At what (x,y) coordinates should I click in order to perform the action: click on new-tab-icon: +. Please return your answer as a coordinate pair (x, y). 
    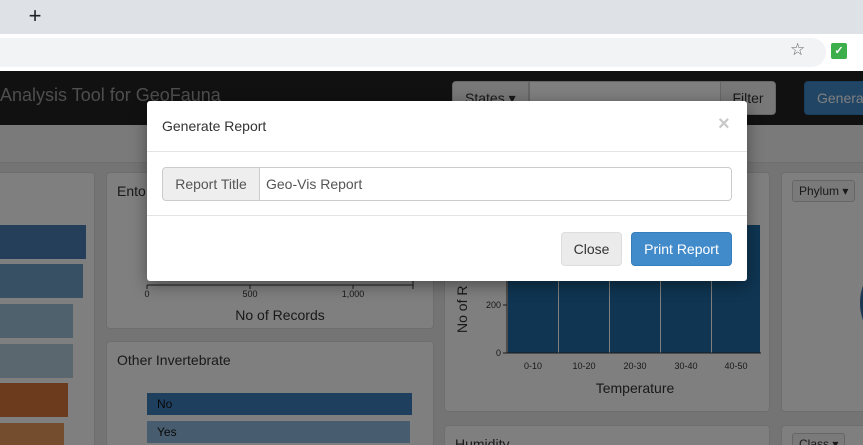
    Looking at the image, I should click on (35, 17).